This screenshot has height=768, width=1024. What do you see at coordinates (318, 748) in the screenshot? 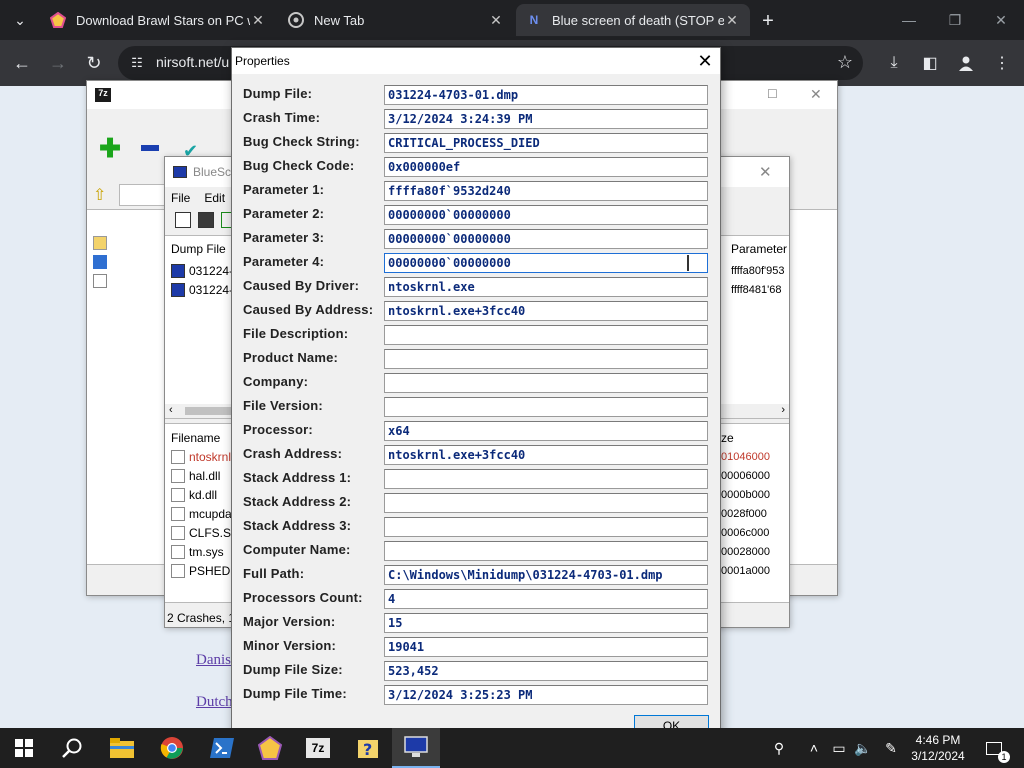
I see `seven-zip-taskbar-button: 7z` at bounding box center [318, 748].